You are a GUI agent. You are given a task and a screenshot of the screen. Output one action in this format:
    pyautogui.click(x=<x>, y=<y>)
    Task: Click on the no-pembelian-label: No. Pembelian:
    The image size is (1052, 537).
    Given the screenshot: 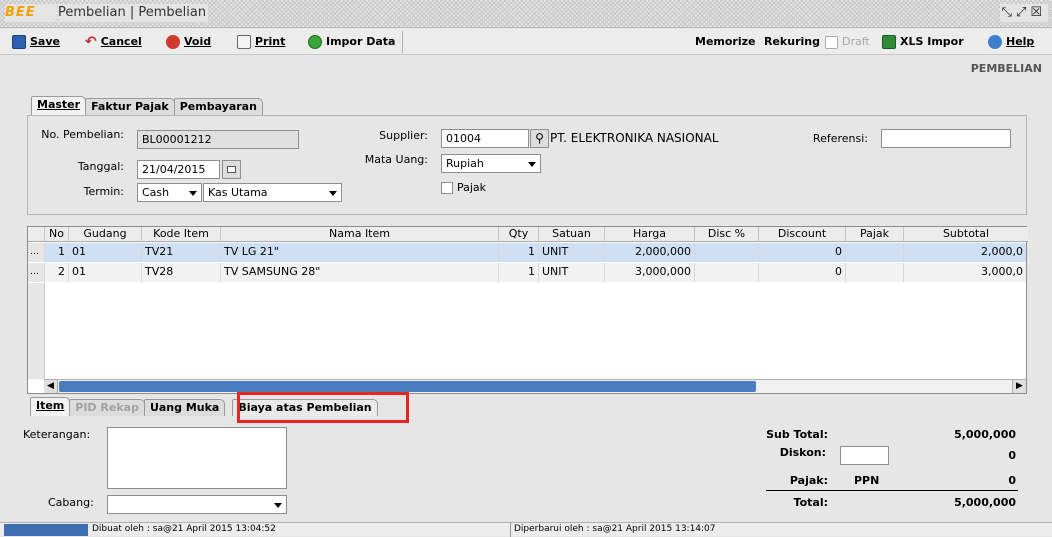 What is the action you would take?
    pyautogui.click(x=82, y=134)
    